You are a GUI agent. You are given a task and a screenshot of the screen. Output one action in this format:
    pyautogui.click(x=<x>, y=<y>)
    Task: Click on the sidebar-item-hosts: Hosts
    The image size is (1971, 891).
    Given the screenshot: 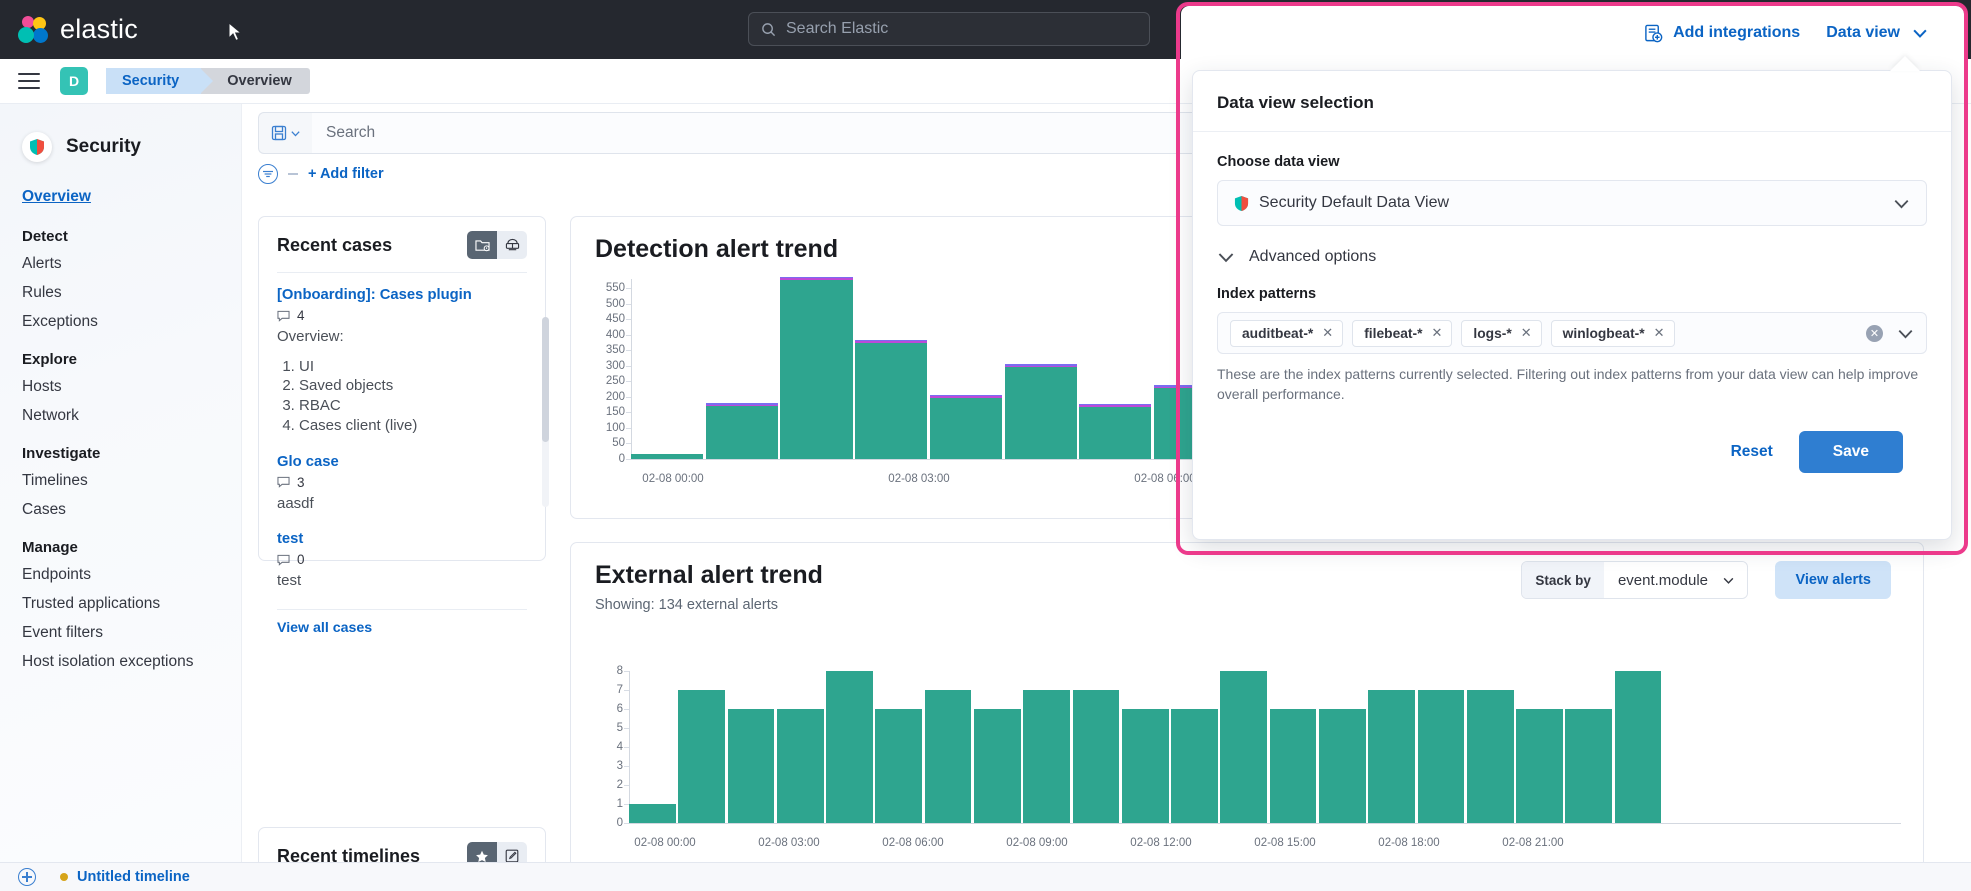 What is the action you would take?
    pyautogui.click(x=131, y=387)
    